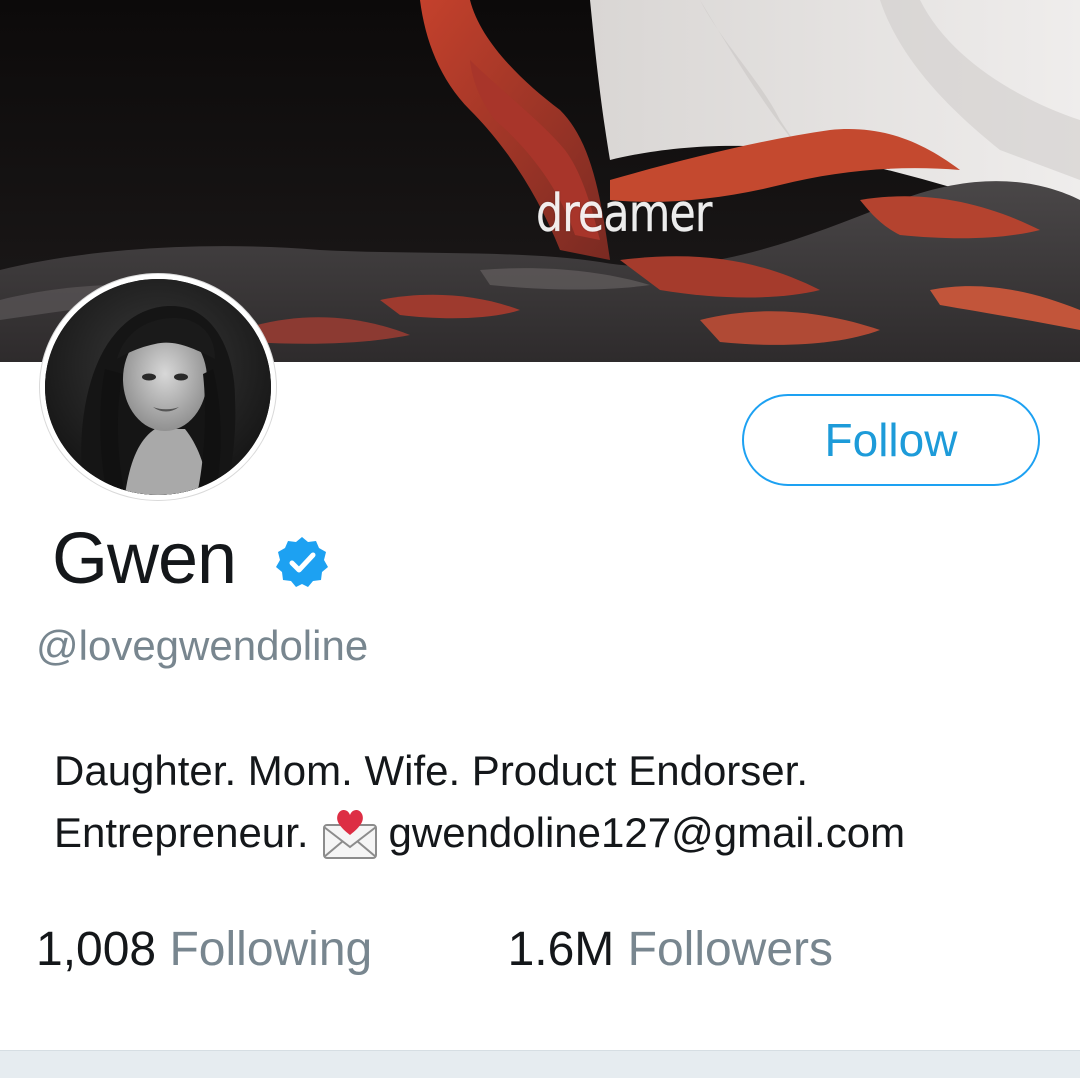 This screenshot has width=1080, height=1078. Describe the element at coordinates (349, 834) in the screenshot. I see `love-letter-icon` at that location.